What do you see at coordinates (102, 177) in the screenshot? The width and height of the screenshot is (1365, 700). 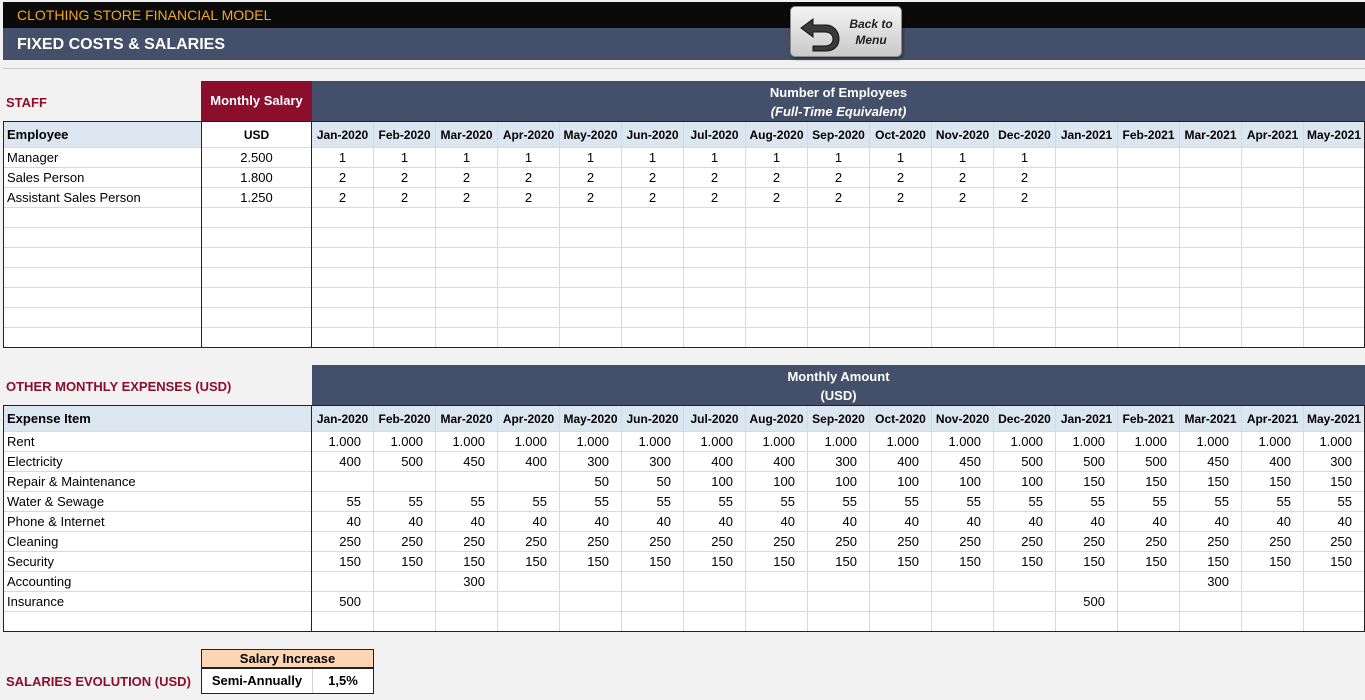 I see `employee-name-cell: Sales Person` at bounding box center [102, 177].